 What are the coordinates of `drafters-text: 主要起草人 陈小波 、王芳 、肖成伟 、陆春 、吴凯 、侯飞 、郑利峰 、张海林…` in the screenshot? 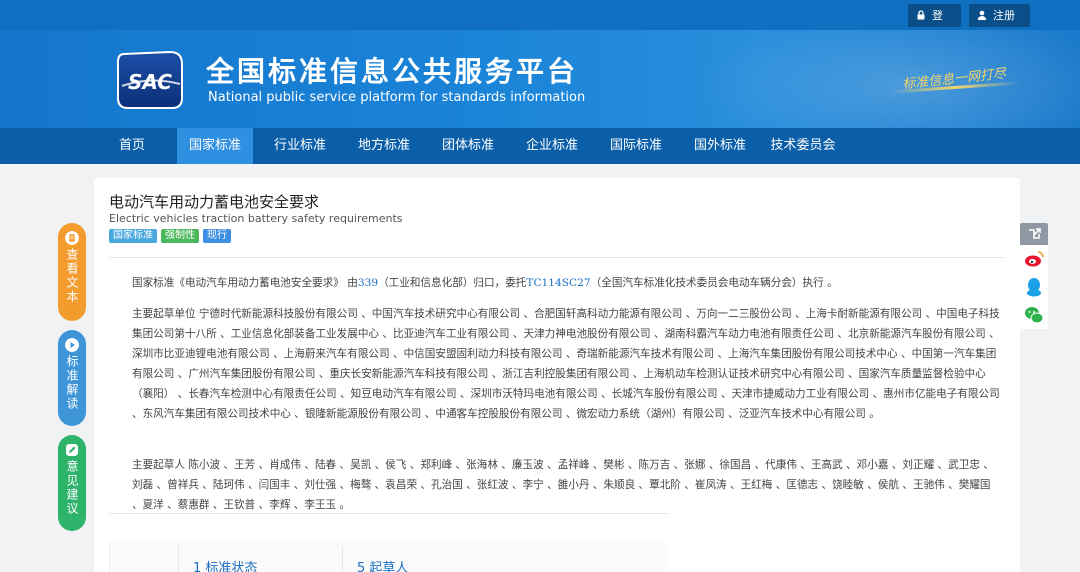 It's located at (563, 485).